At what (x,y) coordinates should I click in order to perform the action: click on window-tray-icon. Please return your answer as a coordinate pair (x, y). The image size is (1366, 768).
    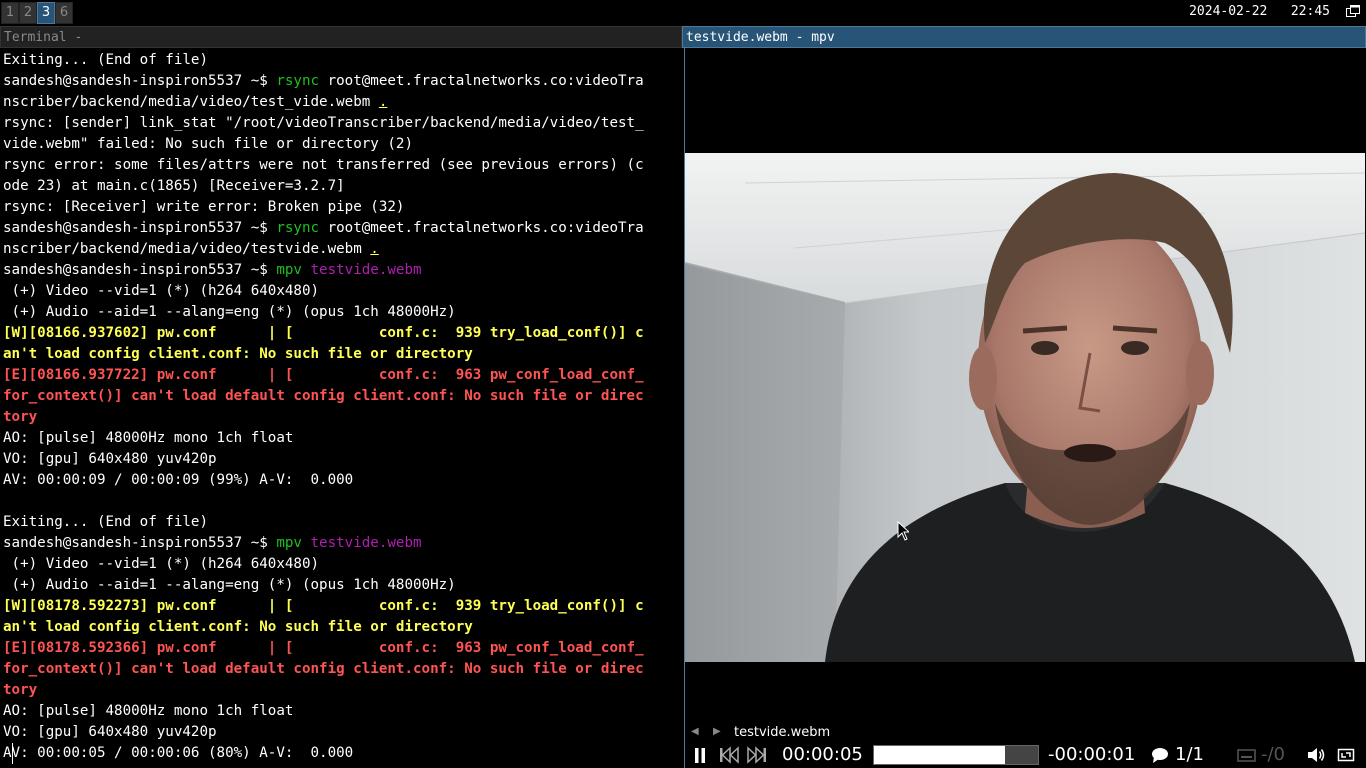
    Looking at the image, I should click on (1353, 11).